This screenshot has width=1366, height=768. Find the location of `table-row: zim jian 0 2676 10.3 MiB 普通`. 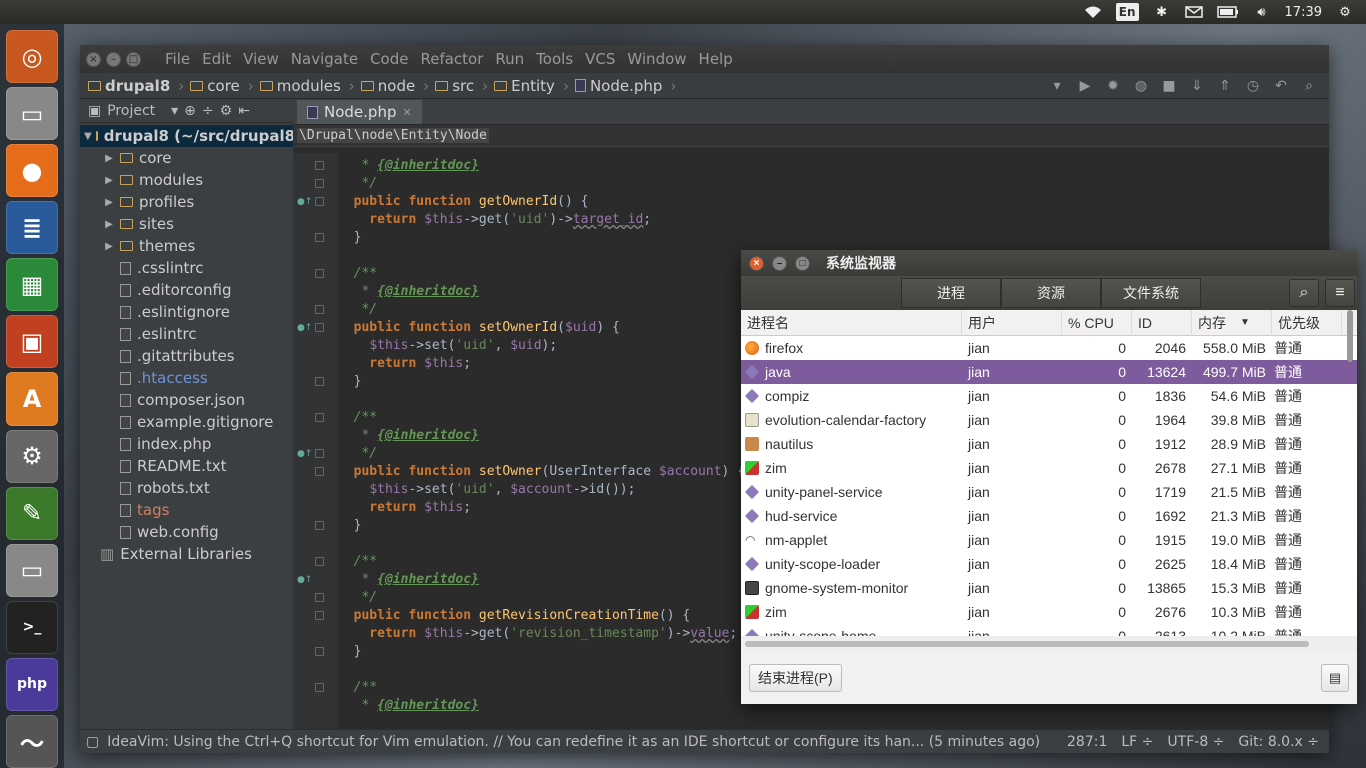

table-row: zim jian 0 2676 10.3 MiB 普通 is located at coordinates (1049, 612).